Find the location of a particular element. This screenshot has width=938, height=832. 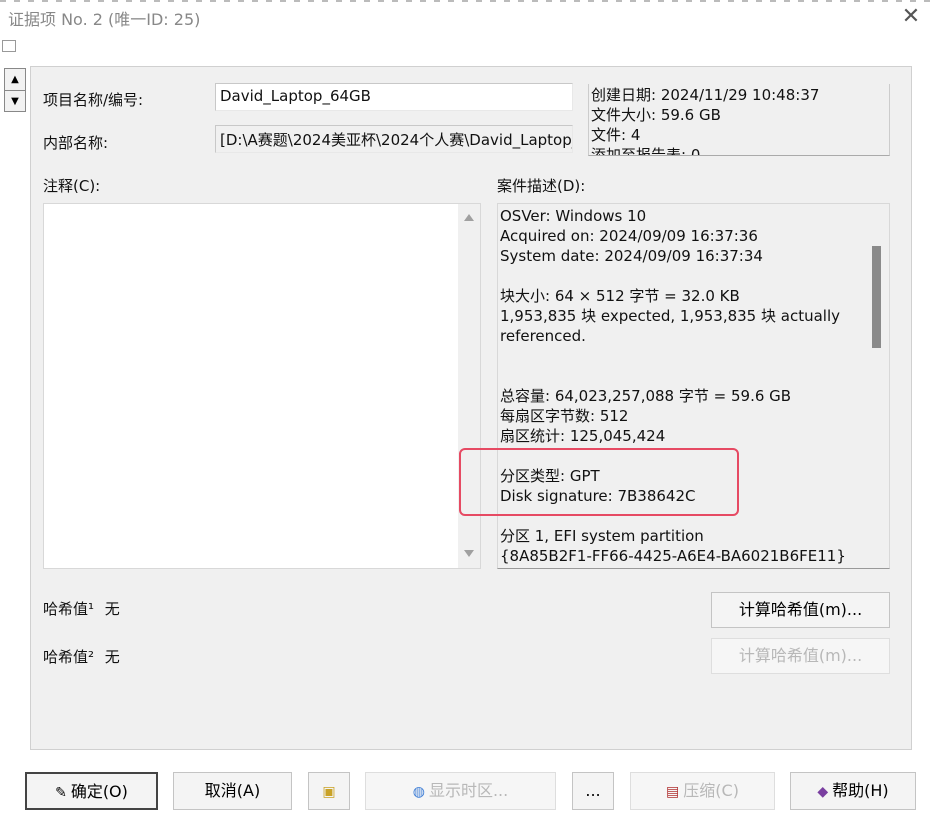

desc-line: System date: 2024/09/09 16:37:34 is located at coordinates (631, 256).